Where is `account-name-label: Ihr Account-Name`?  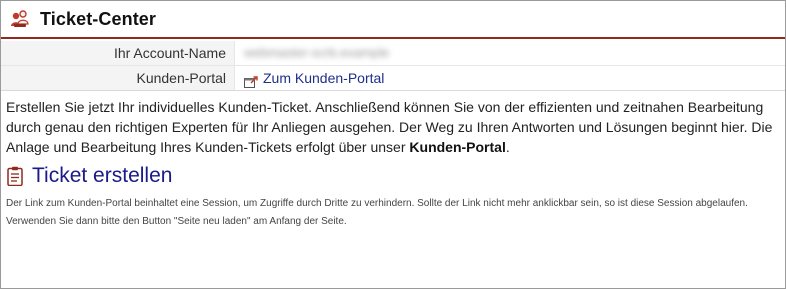 account-name-label: Ihr Account-Name is located at coordinates (118, 53).